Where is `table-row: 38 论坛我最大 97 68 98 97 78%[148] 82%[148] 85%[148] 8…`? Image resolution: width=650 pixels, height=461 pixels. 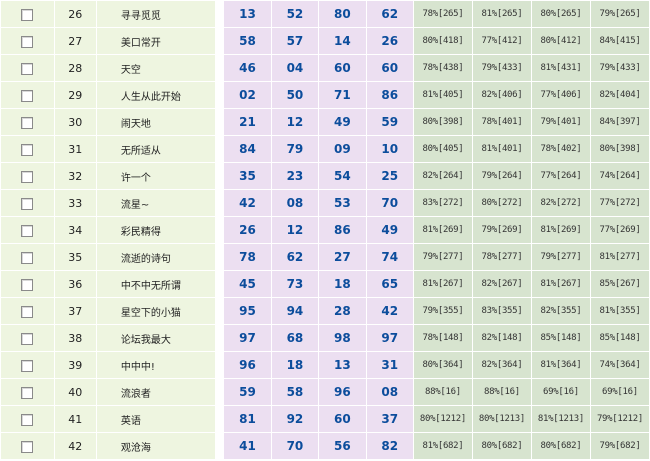 table-row: 38 论坛我最大 97 68 98 97 78%[148] 82%[148] 85%[148] 8… is located at coordinates (325, 338).